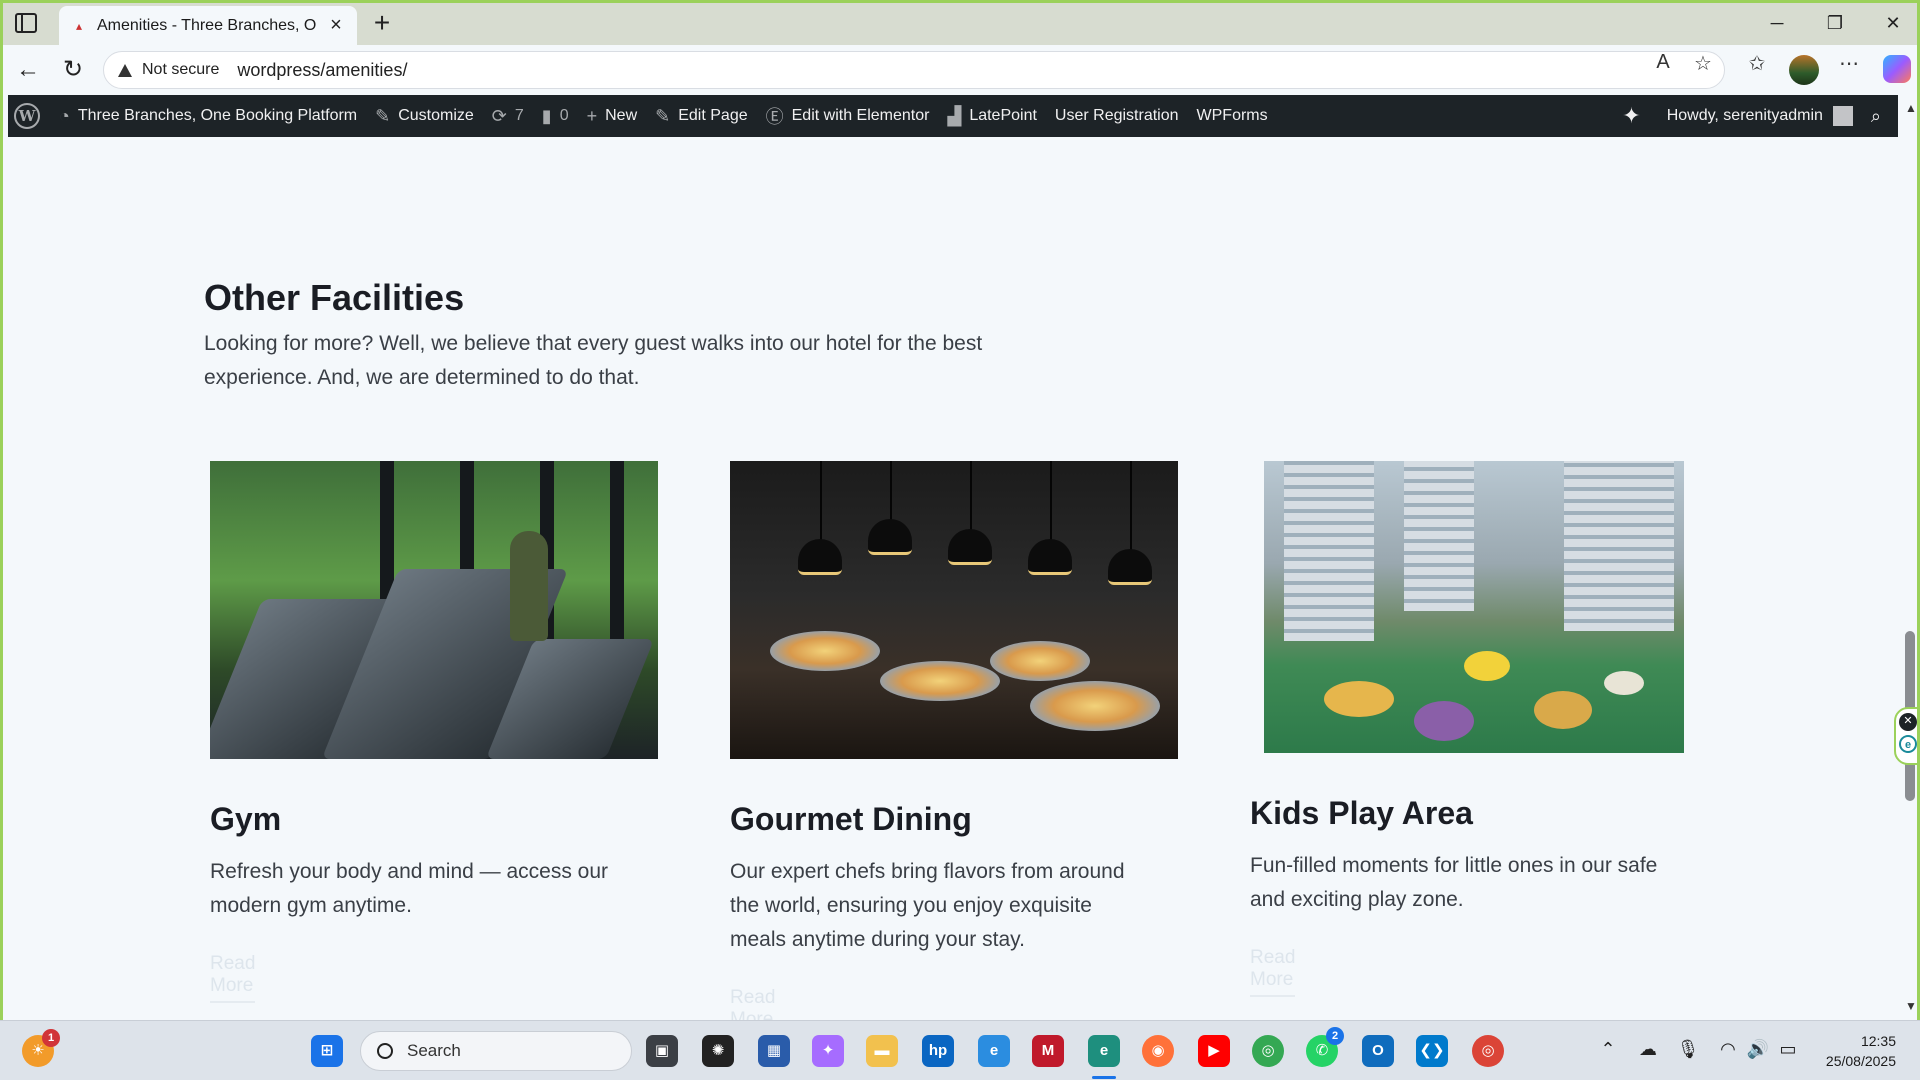 The height and width of the screenshot is (1080, 1920). Describe the element at coordinates (1908, 722) in the screenshot. I see `close-circle-icon: ✕` at that location.